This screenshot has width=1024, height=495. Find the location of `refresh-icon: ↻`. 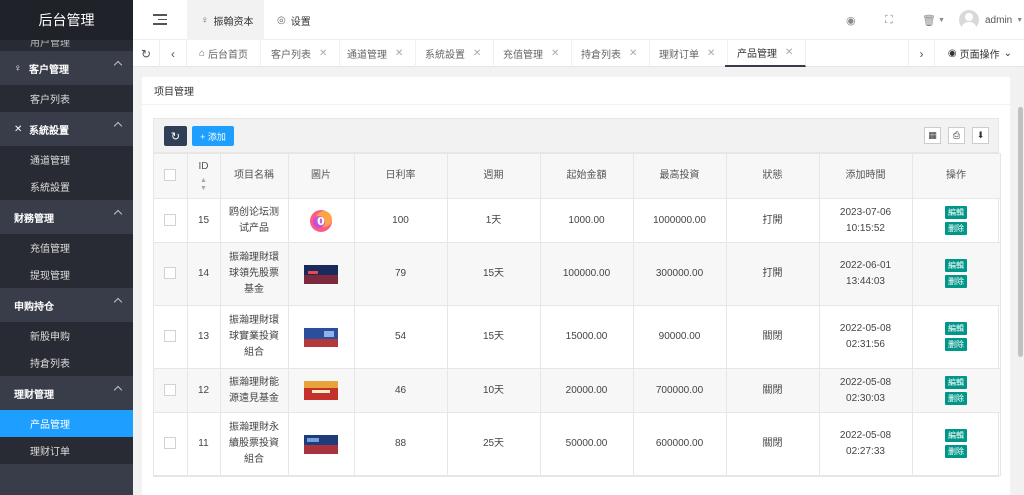

refresh-icon: ↻ is located at coordinates (146, 53).